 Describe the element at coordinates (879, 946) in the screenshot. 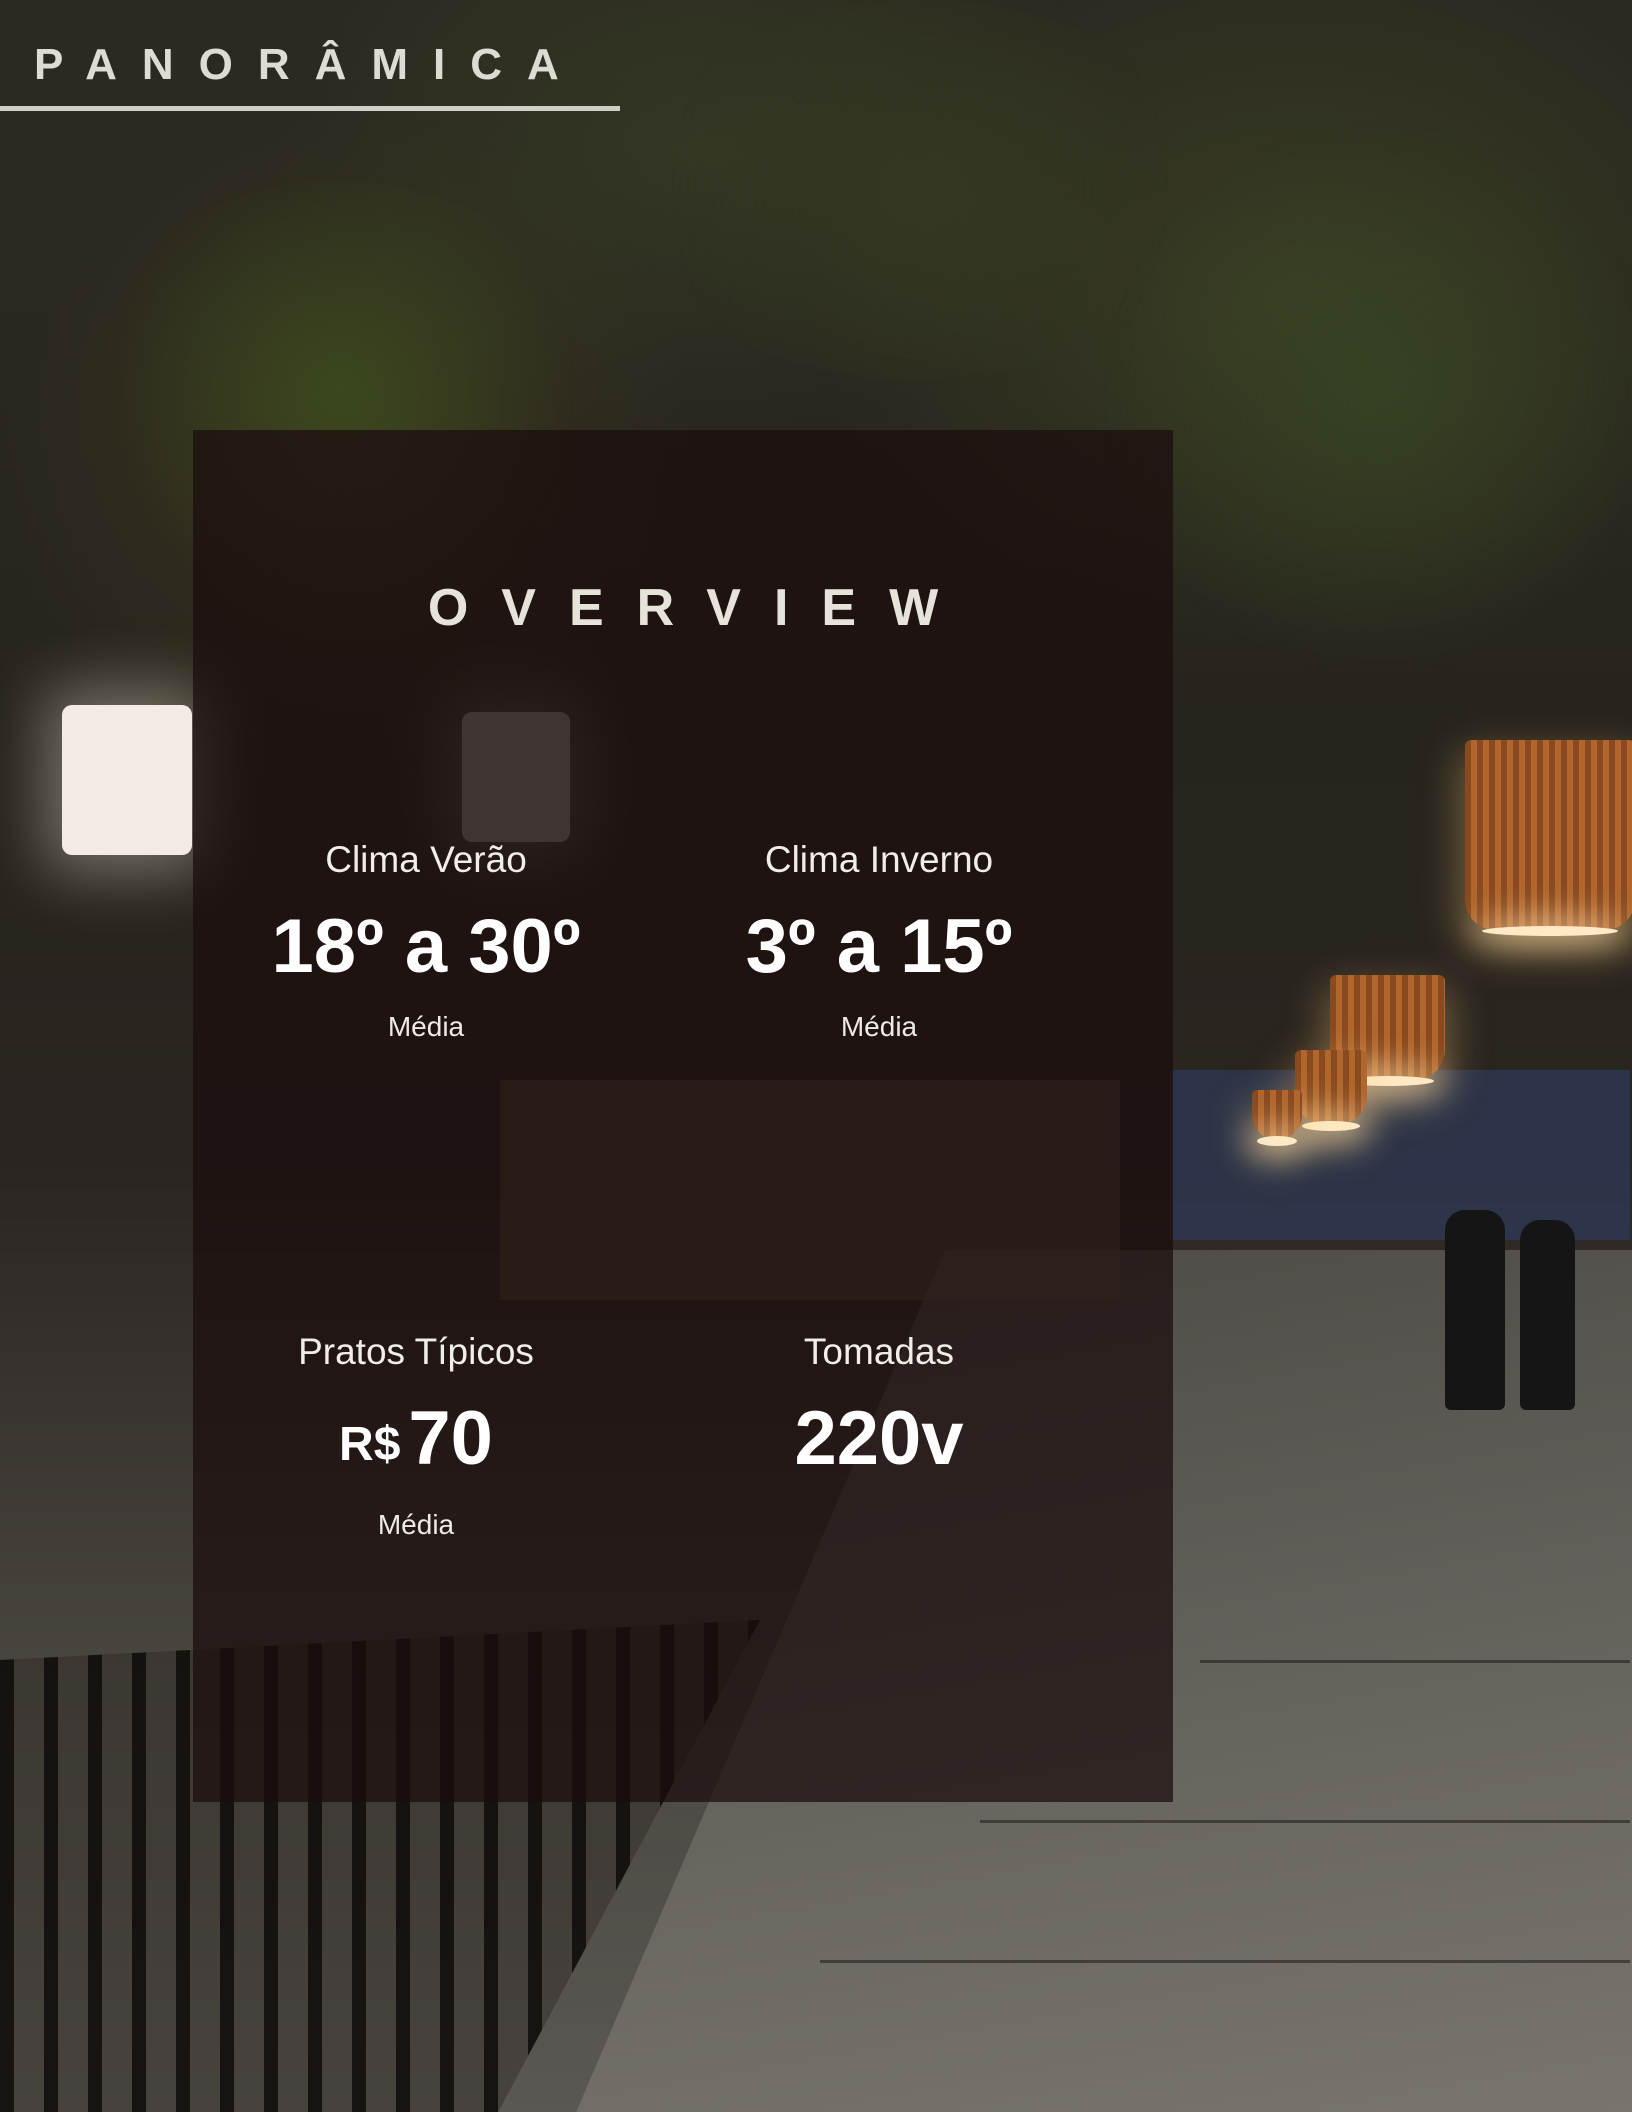

I see `stat-value: 3º a 15º` at that location.